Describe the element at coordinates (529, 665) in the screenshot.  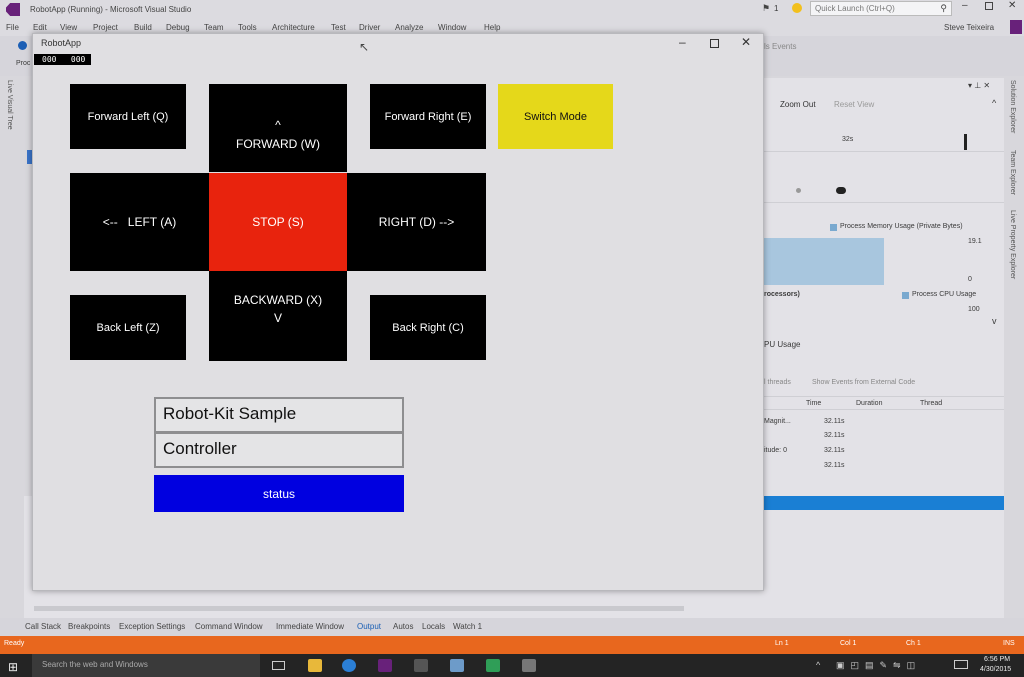
I see `robot-app-taskbar-icon` at that location.